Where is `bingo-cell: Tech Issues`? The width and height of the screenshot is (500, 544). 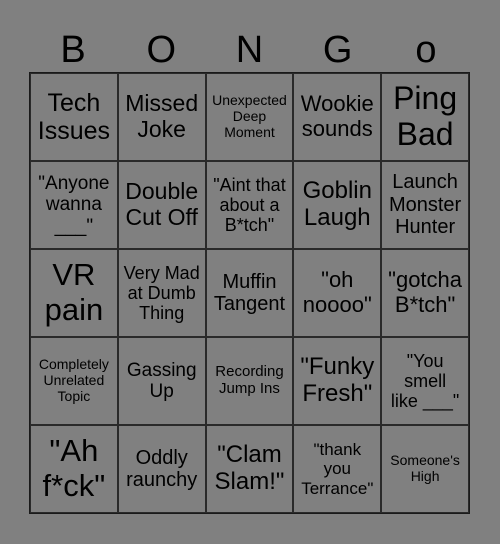 bingo-cell: Tech Issues is located at coordinates (74, 117).